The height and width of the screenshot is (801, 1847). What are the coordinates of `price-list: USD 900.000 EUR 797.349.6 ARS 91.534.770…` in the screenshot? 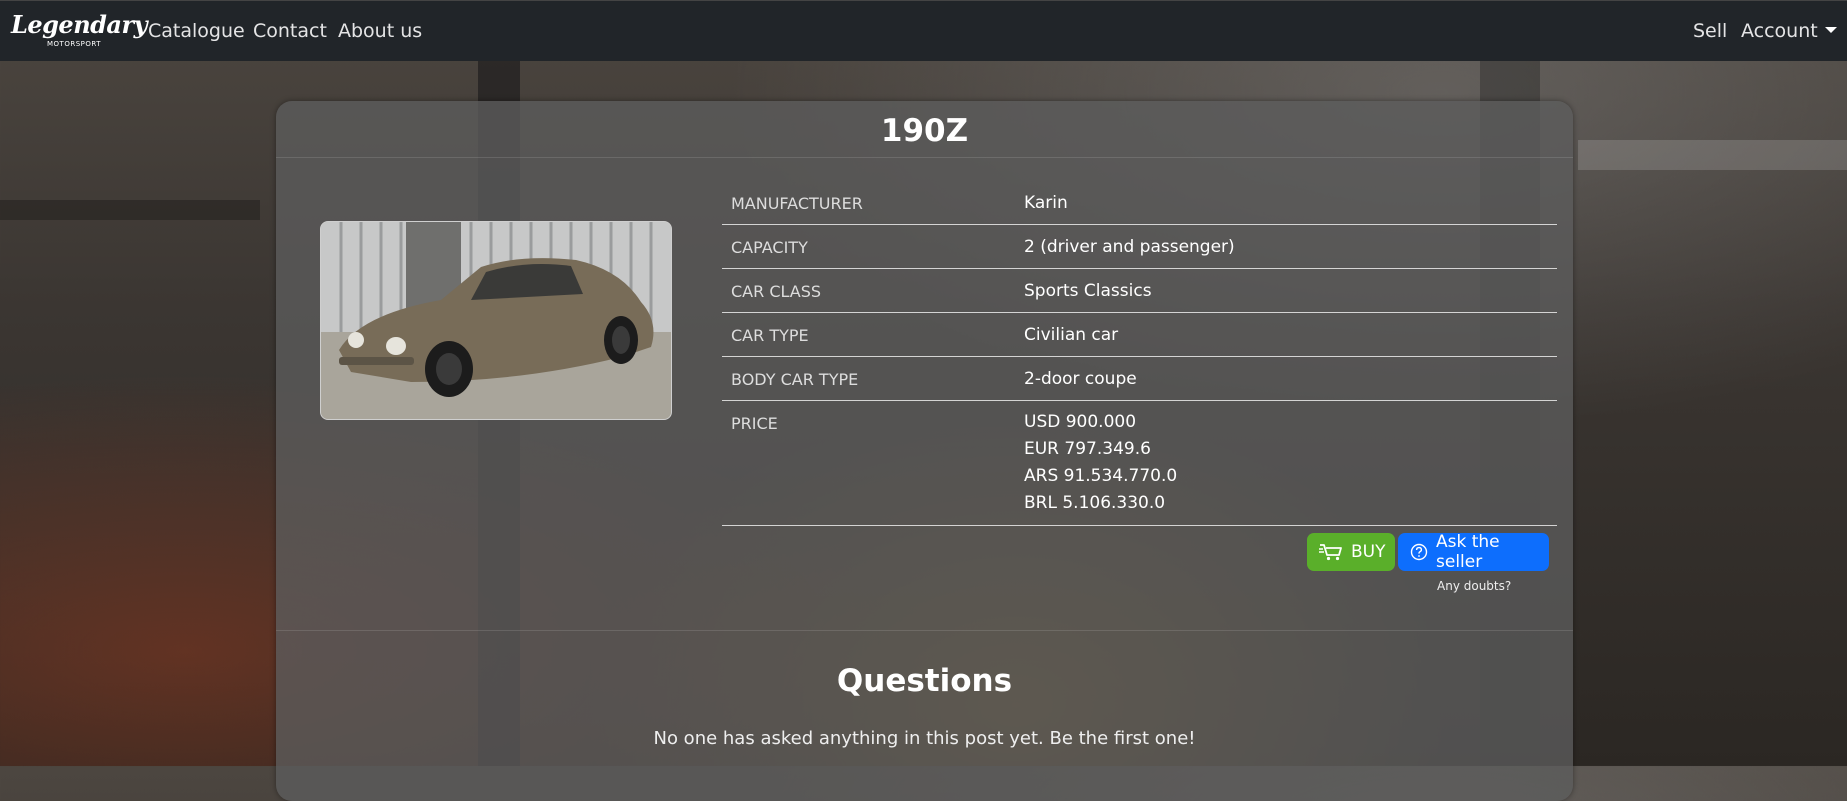 It's located at (1100, 463).